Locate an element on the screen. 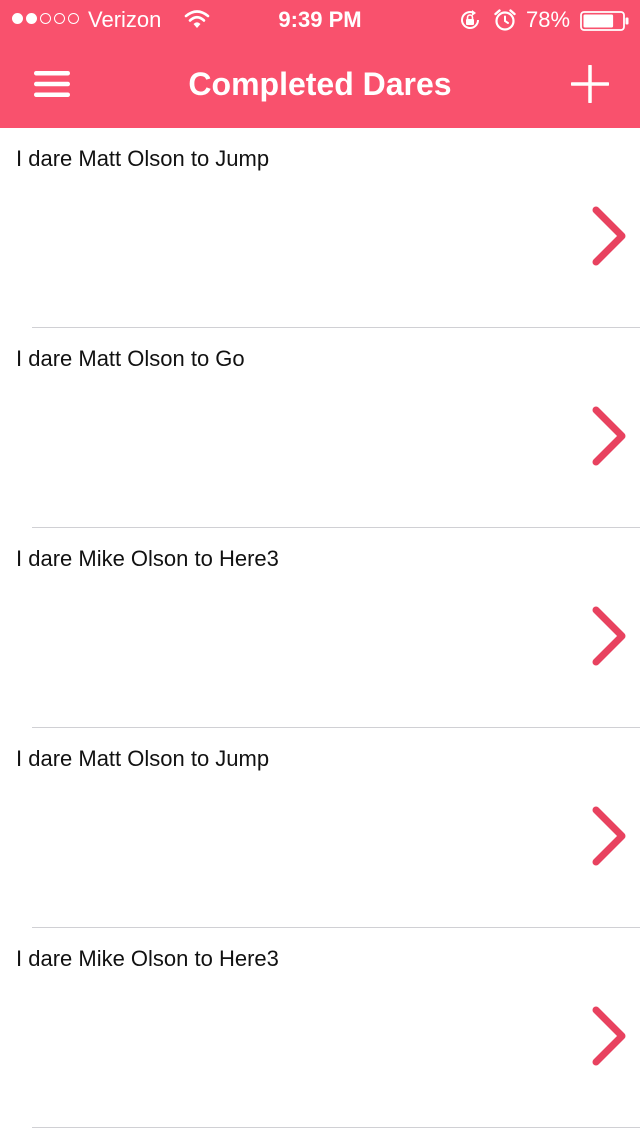 This screenshot has width=640, height=1136. navigation-bar: Completed Dares is located at coordinates (320, 84).